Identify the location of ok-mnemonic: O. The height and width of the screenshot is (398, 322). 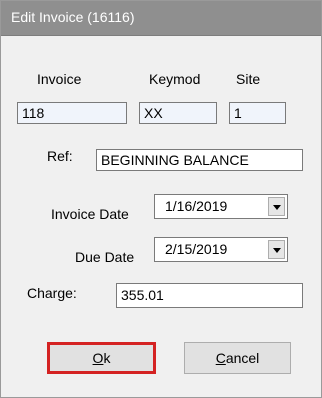
(98, 358).